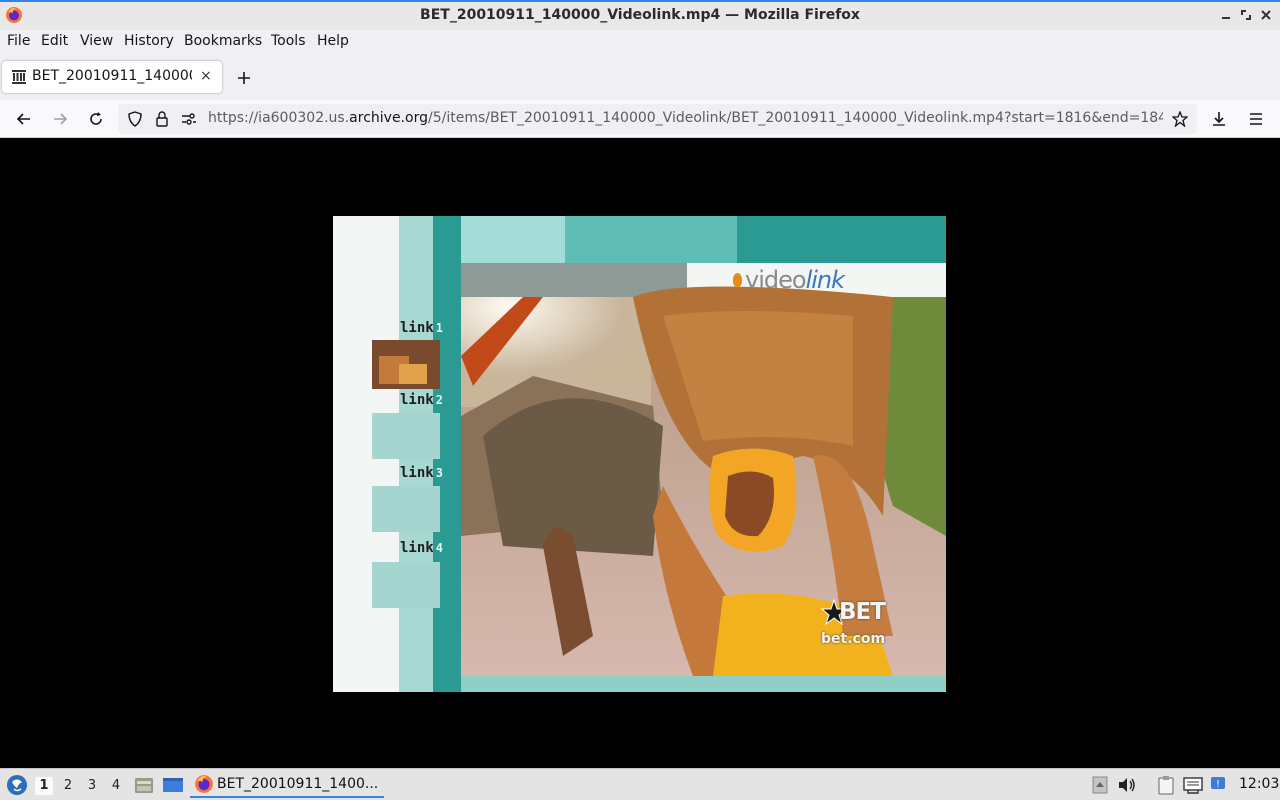 This screenshot has height=800, width=1280. I want to click on tray-up-arrow-icon, so click(1100, 785).